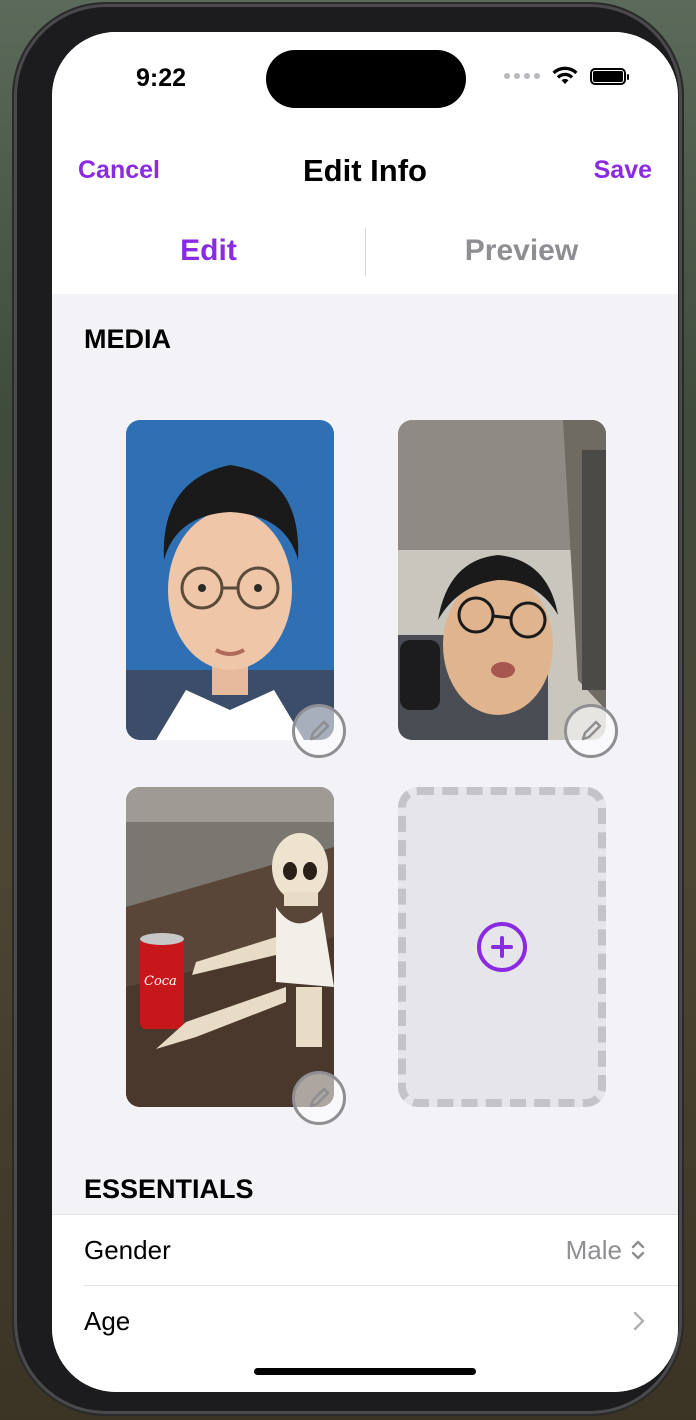  Describe the element at coordinates (609, 76) in the screenshot. I see `battery-icon` at that location.